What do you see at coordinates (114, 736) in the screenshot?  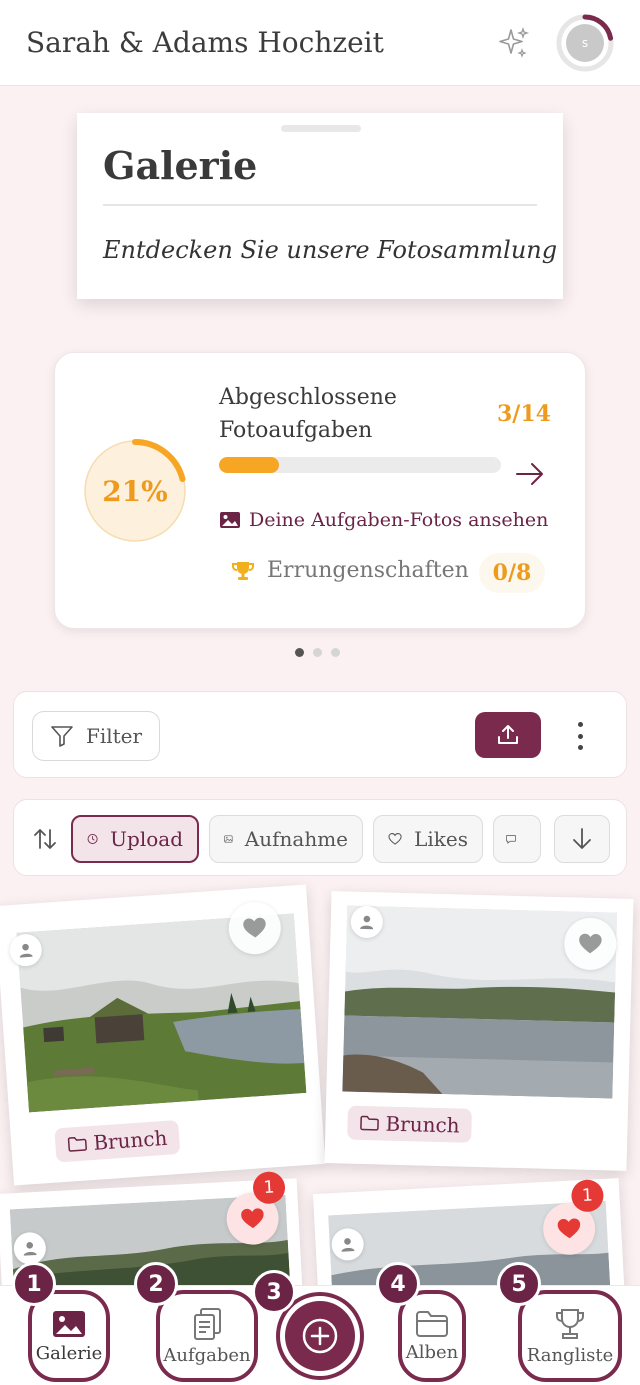 I see `filter-label: Filter` at bounding box center [114, 736].